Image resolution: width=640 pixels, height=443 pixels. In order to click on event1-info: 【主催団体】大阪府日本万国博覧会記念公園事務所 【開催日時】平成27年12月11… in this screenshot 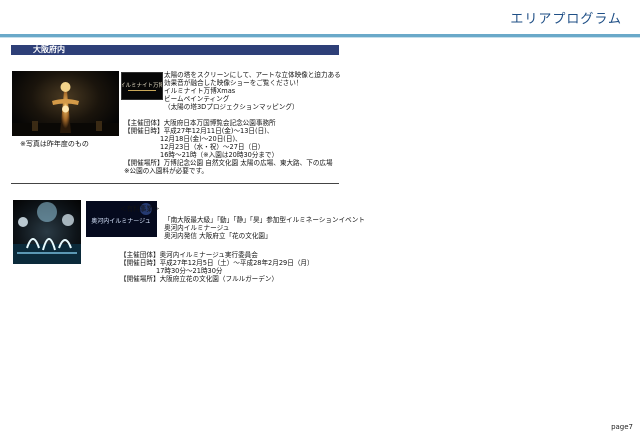, I will do `click(228, 147)`.